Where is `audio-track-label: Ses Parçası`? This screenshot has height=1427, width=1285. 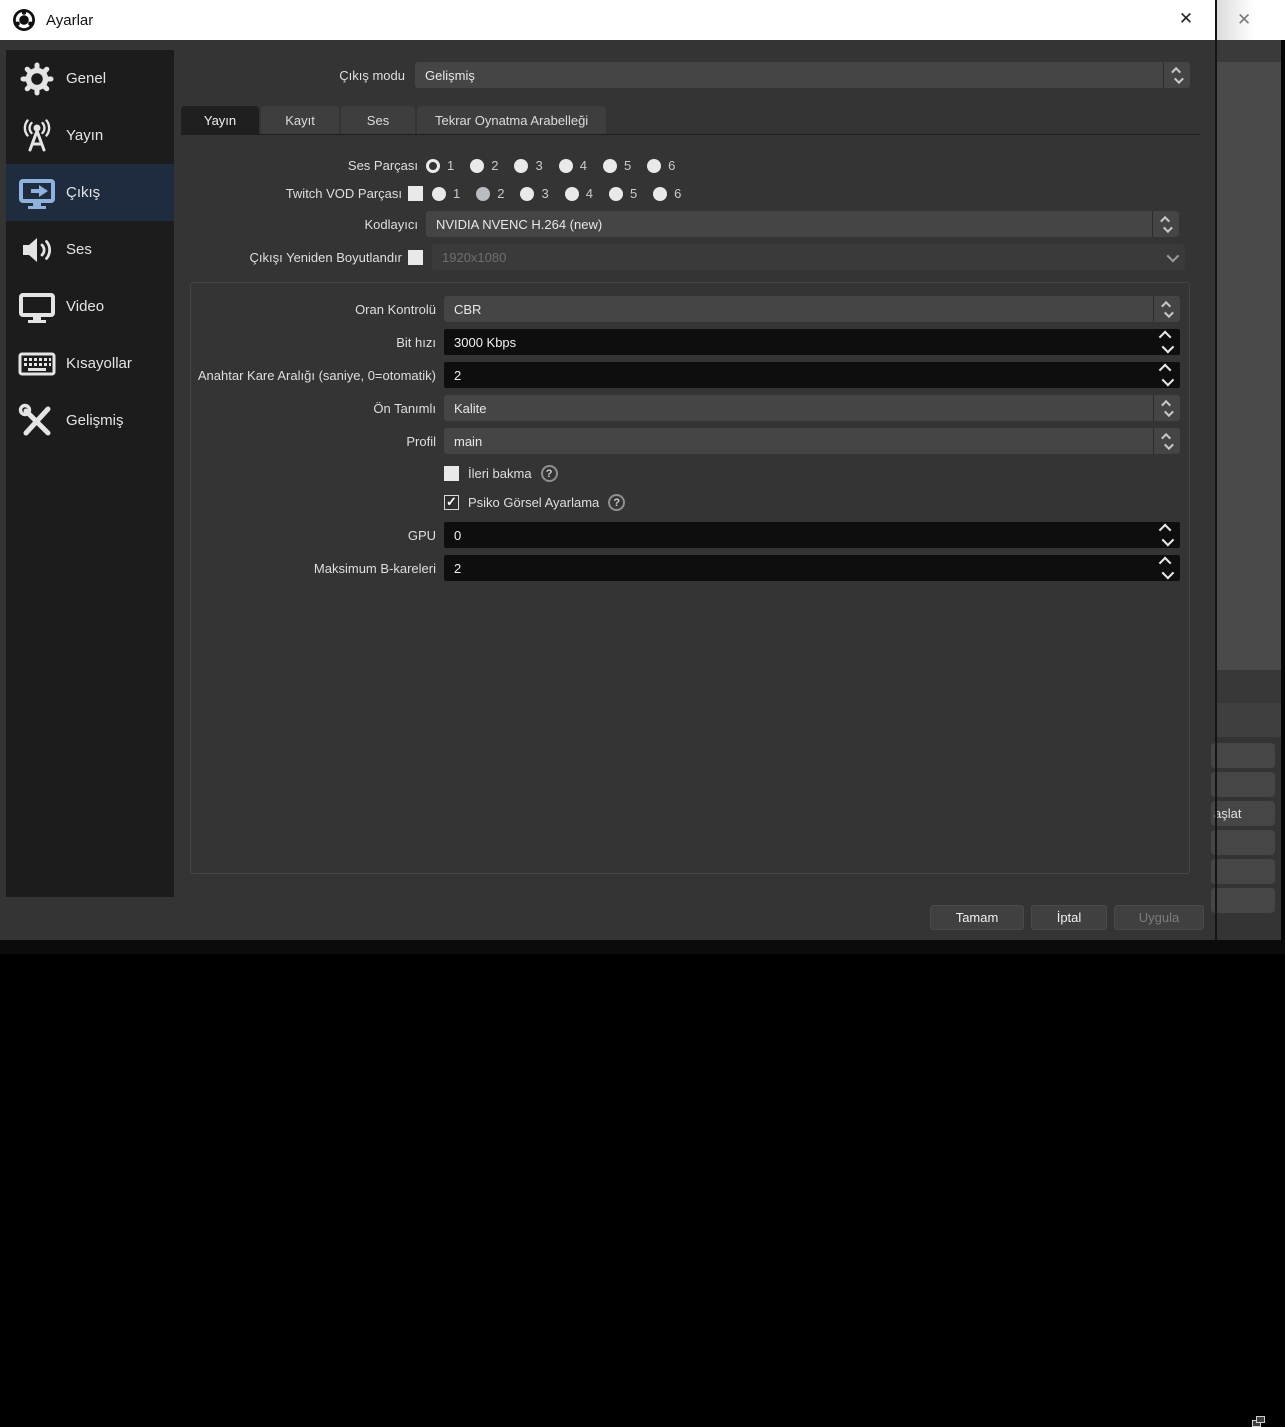 audio-track-label: Ses Parçası is located at coordinates (299, 165).